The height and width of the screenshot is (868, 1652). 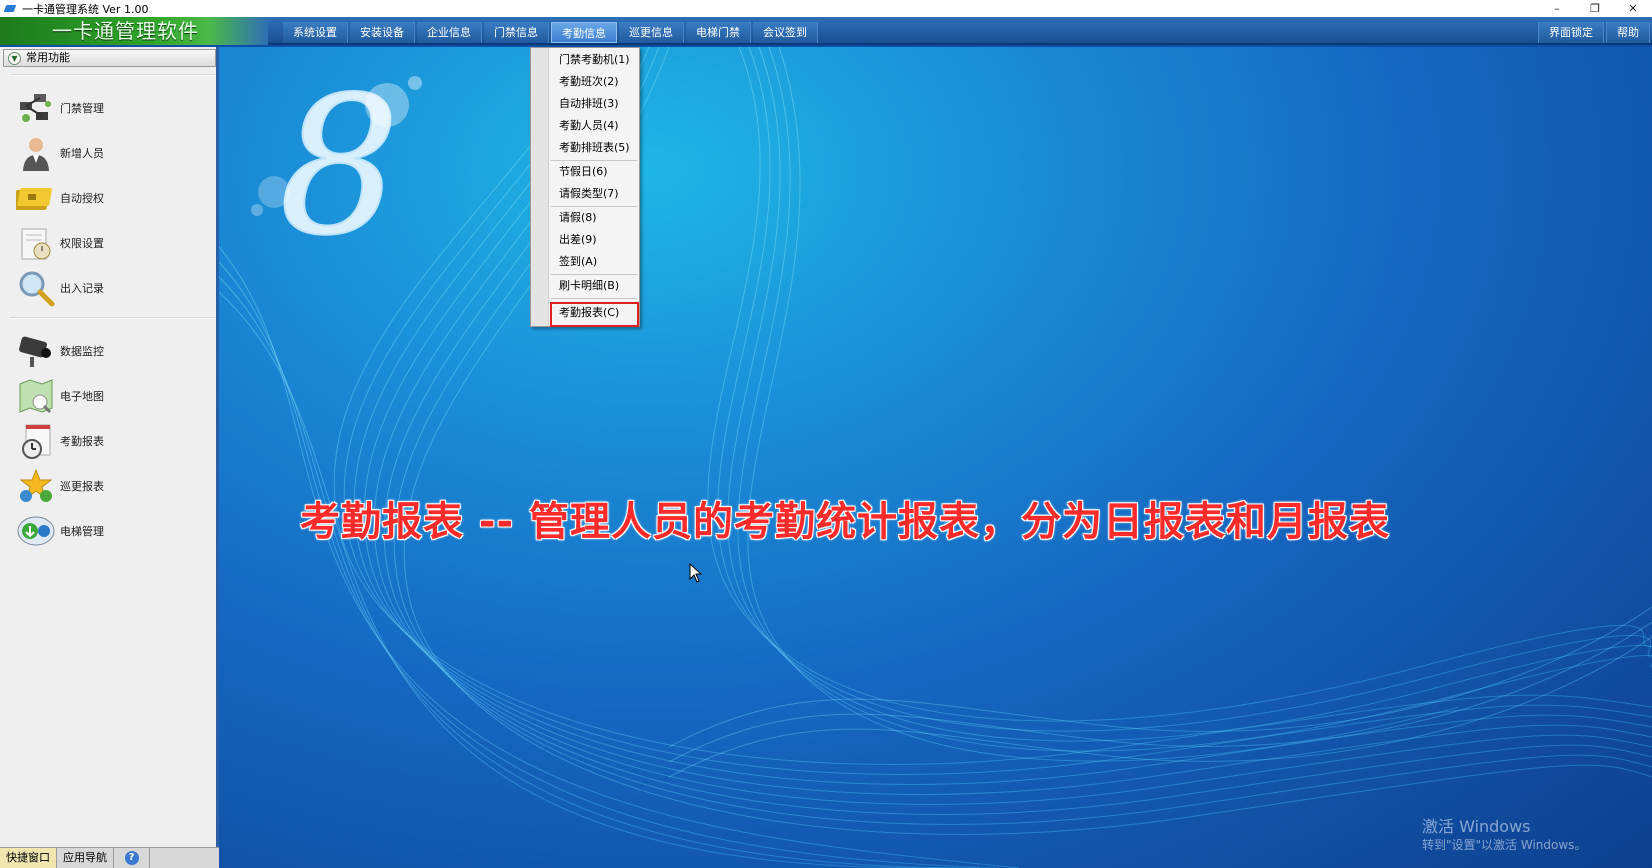 What do you see at coordinates (36, 243) in the screenshot?
I see `document-clock-icon` at bounding box center [36, 243].